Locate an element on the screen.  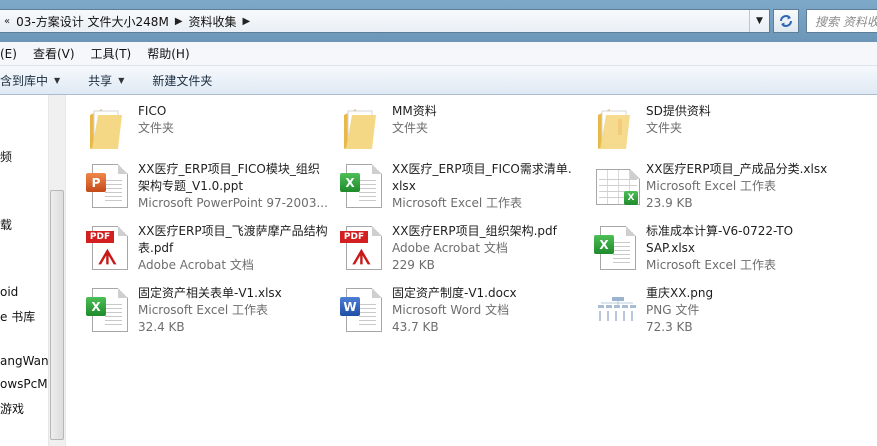
file-item: SD提供资料 文件夹 is located at coordinates (652, 128).